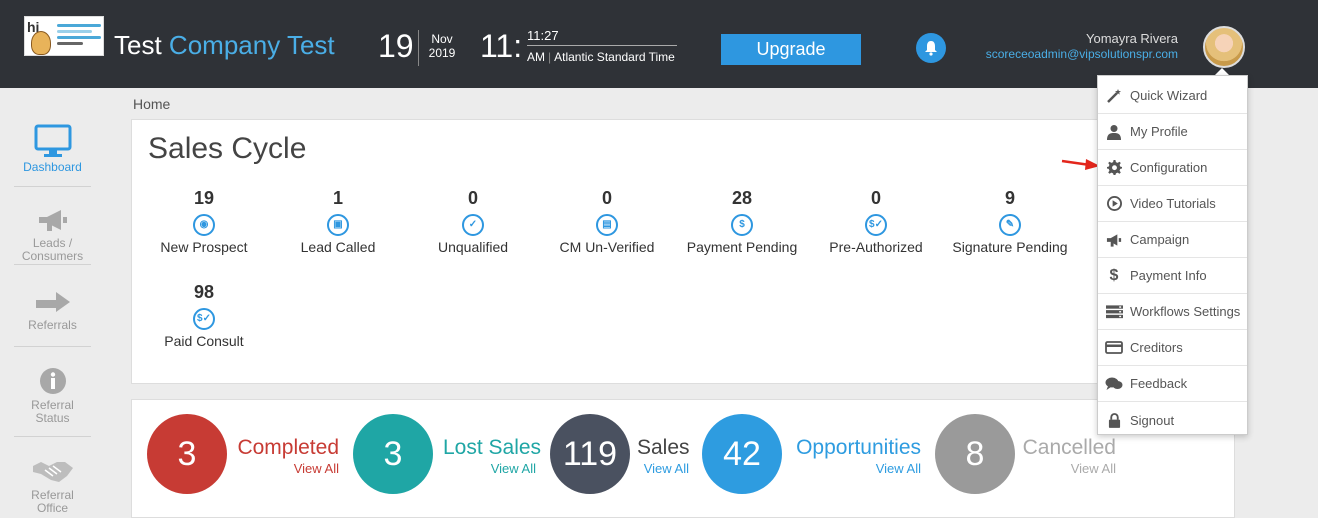 The height and width of the screenshot is (518, 1318). What do you see at coordinates (1224, 47) in the screenshot?
I see `user-avatar` at bounding box center [1224, 47].